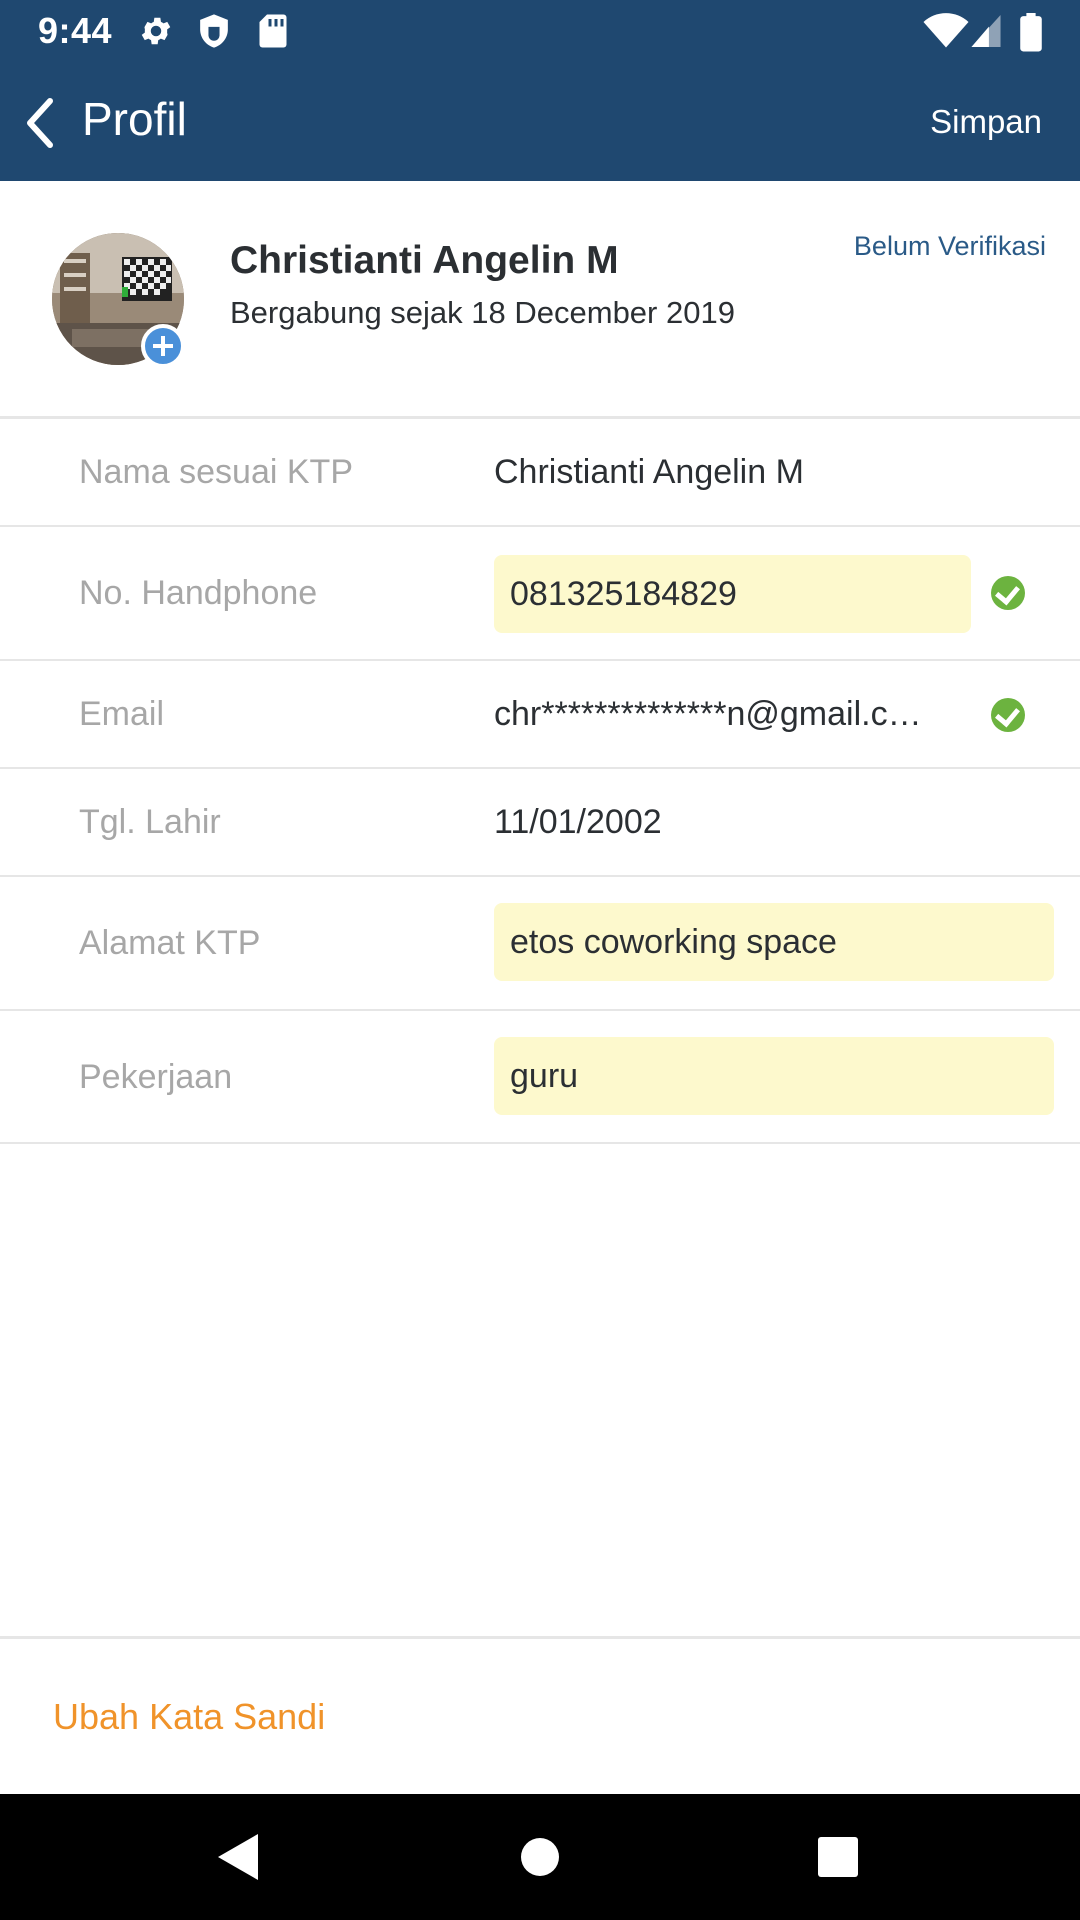 This screenshot has height=1920, width=1080. I want to click on field-label: Tgl. Lahir, so click(150, 822).